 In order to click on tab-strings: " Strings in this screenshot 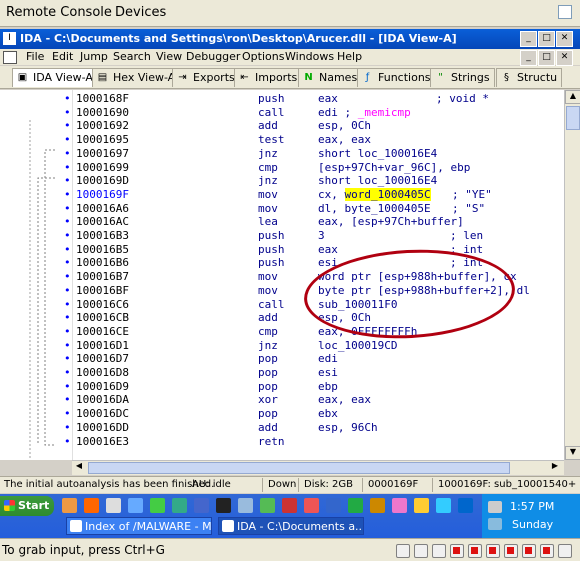, I will do `click(462, 77)`.